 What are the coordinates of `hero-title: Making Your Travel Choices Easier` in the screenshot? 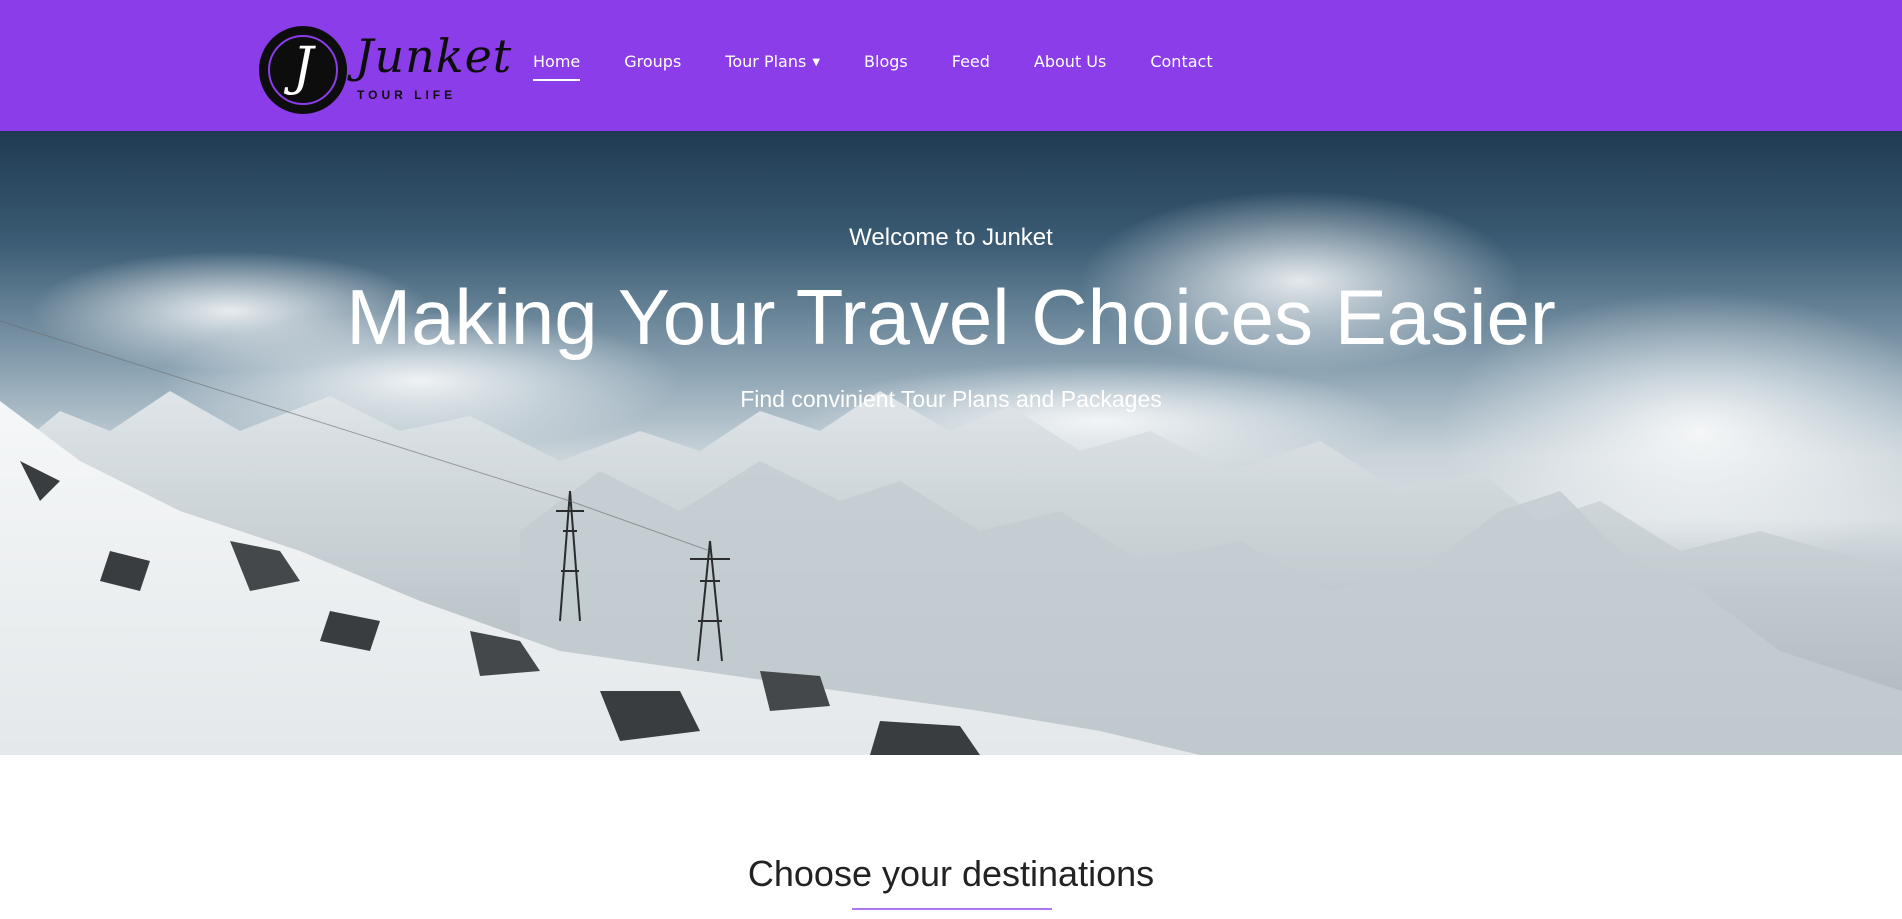 It's located at (951, 317).